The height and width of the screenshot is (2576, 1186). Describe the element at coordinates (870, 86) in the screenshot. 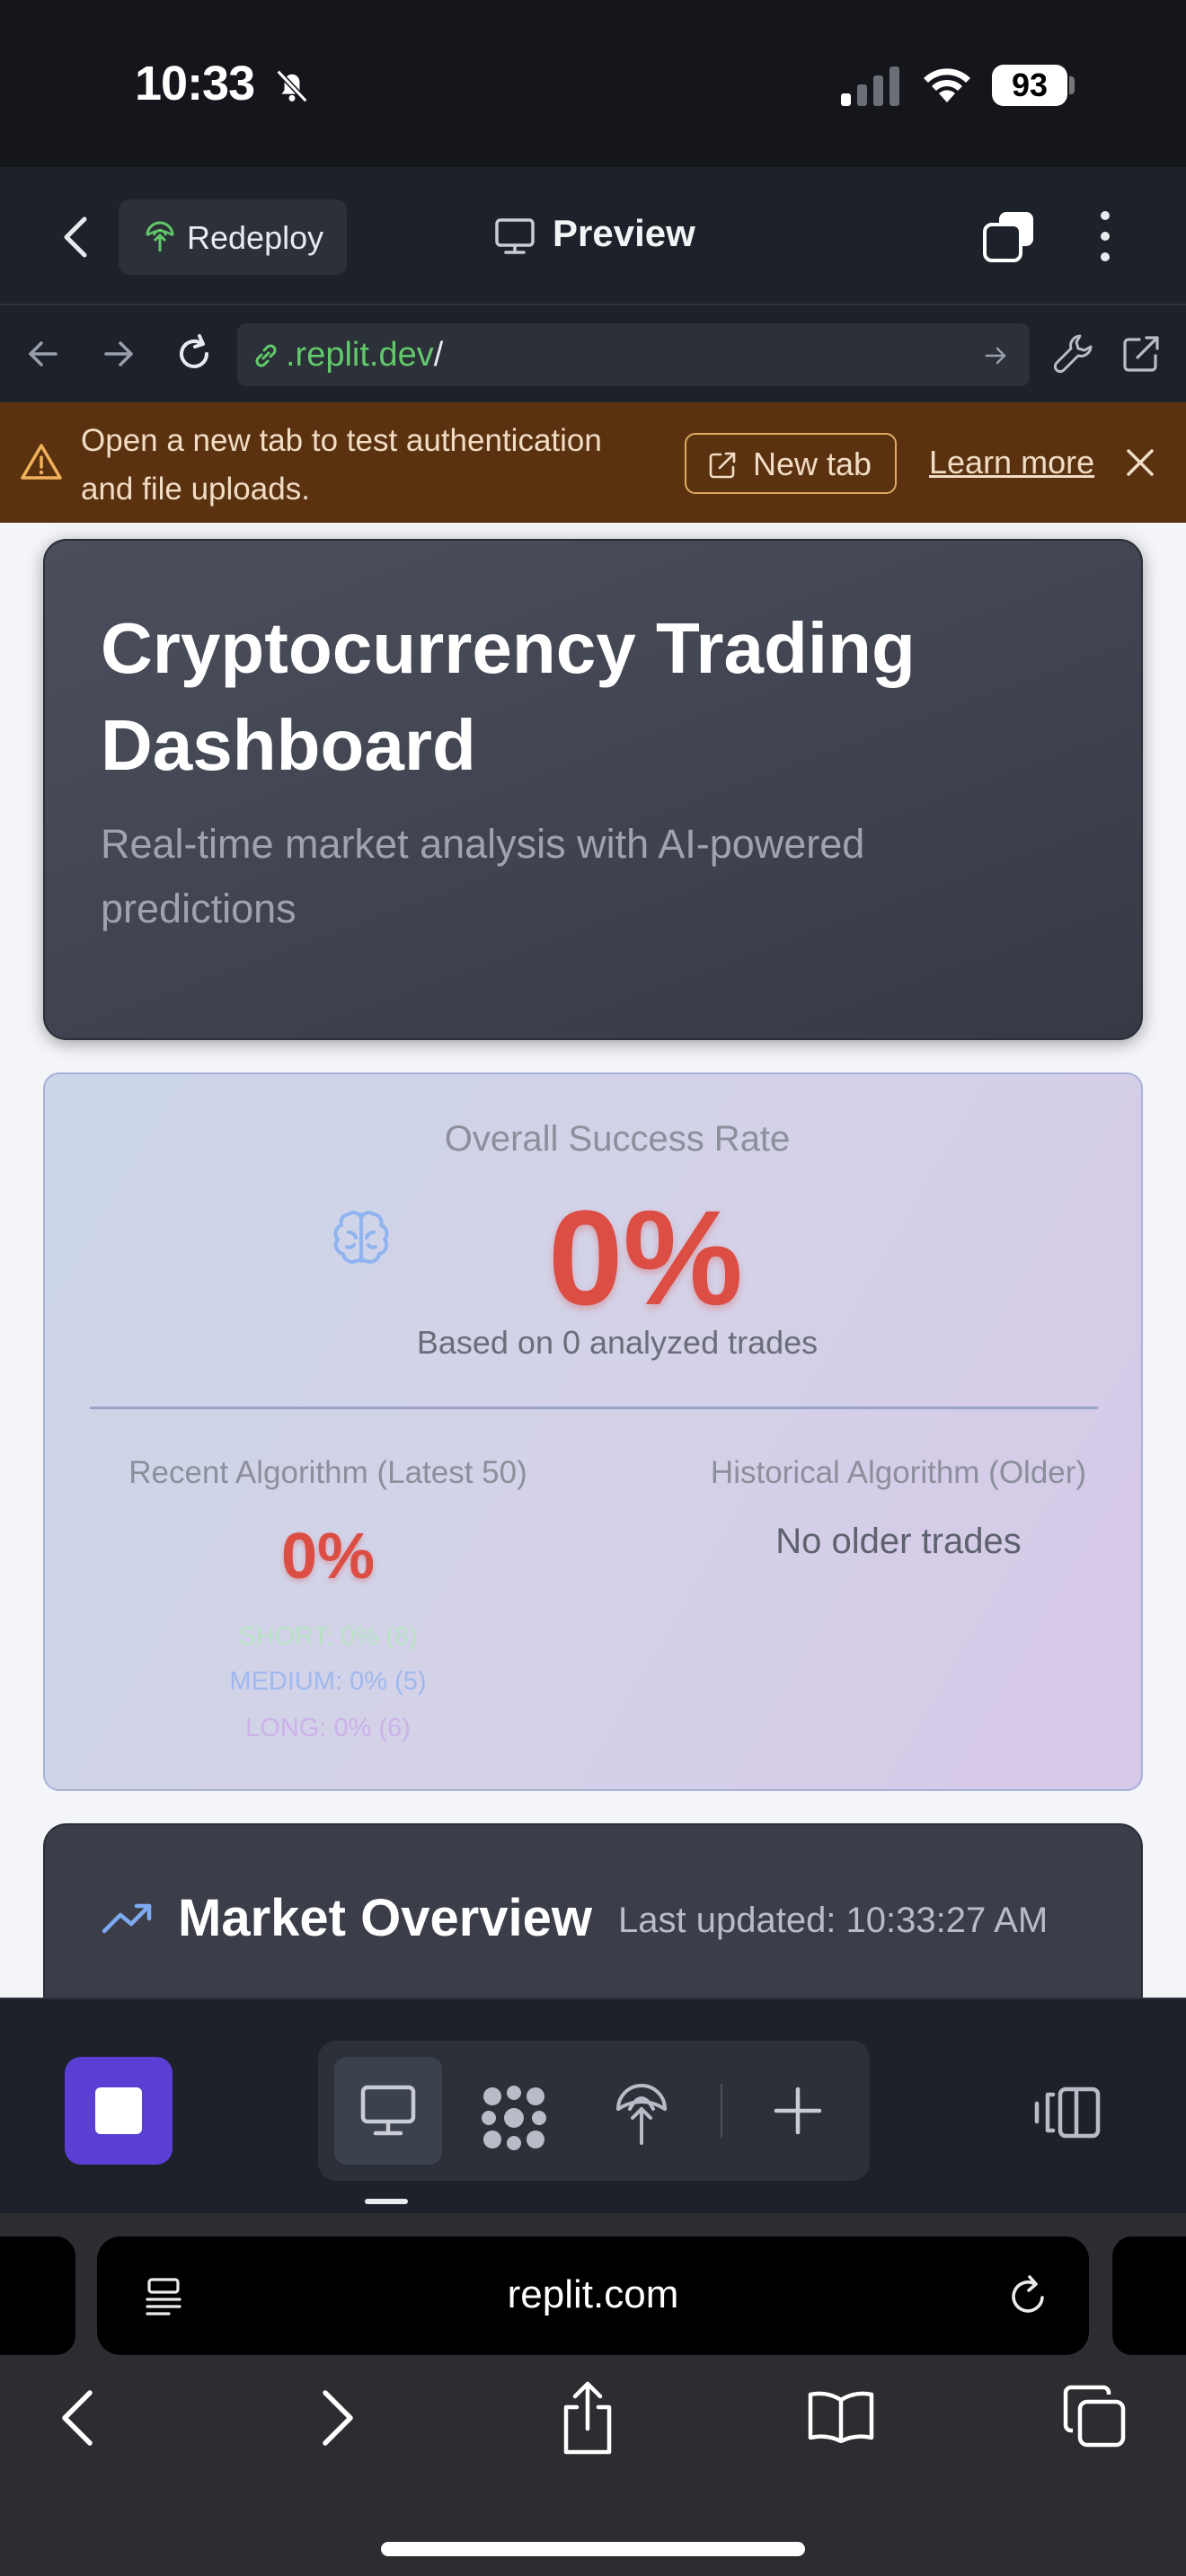

I see `cellular-signal-icon` at that location.